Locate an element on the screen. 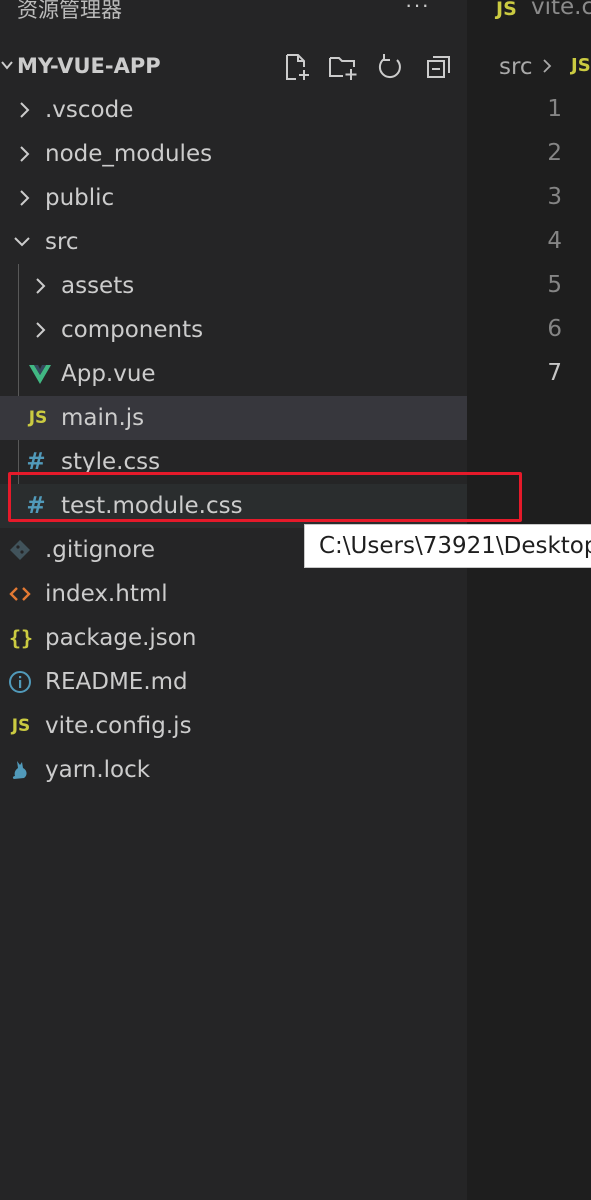  line-number: 1 is located at coordinates (554, 109).